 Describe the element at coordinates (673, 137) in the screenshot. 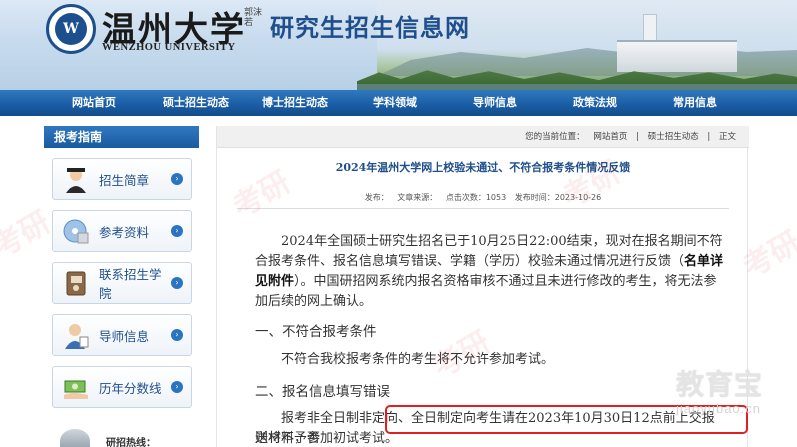

I see `breadcrumb-master-admission: 硕士招生动态` at that location.